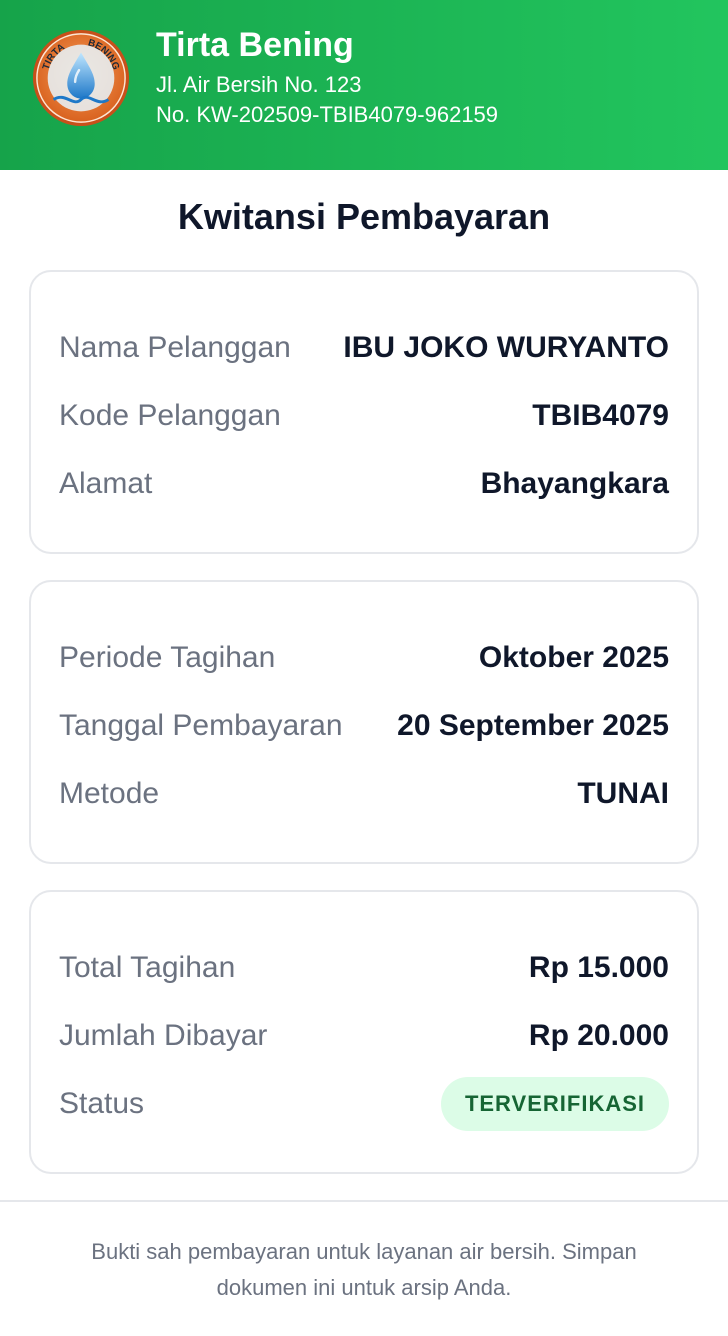  What do you see at coordinates (533, 725) in the screenshot?
I see `payment-date-value: 20 September 2025` at bounding box center [533, 725].